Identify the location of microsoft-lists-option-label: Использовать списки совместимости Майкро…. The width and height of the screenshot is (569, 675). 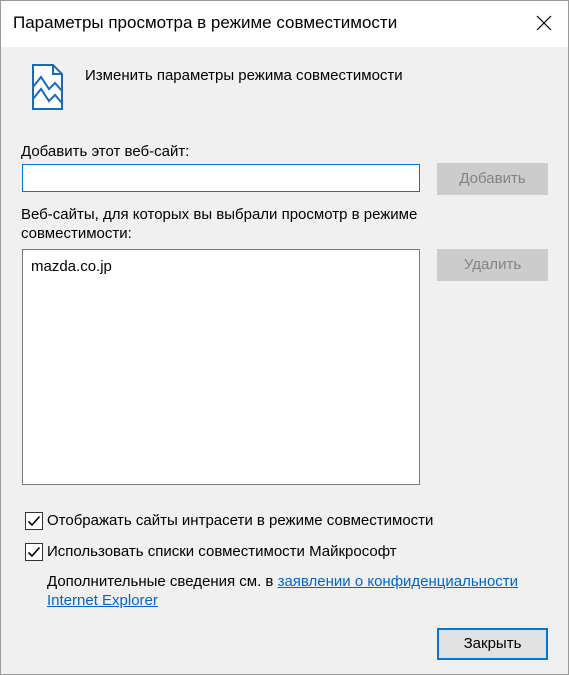
(222, 551).